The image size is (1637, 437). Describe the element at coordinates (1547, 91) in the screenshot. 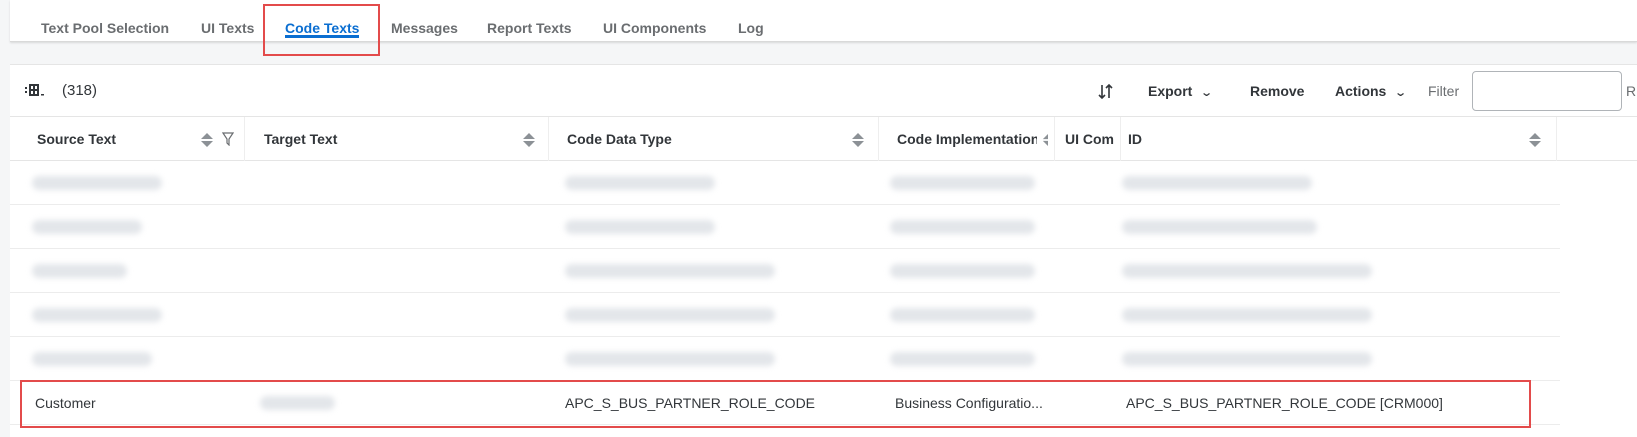

I see `filter-input` at that location.